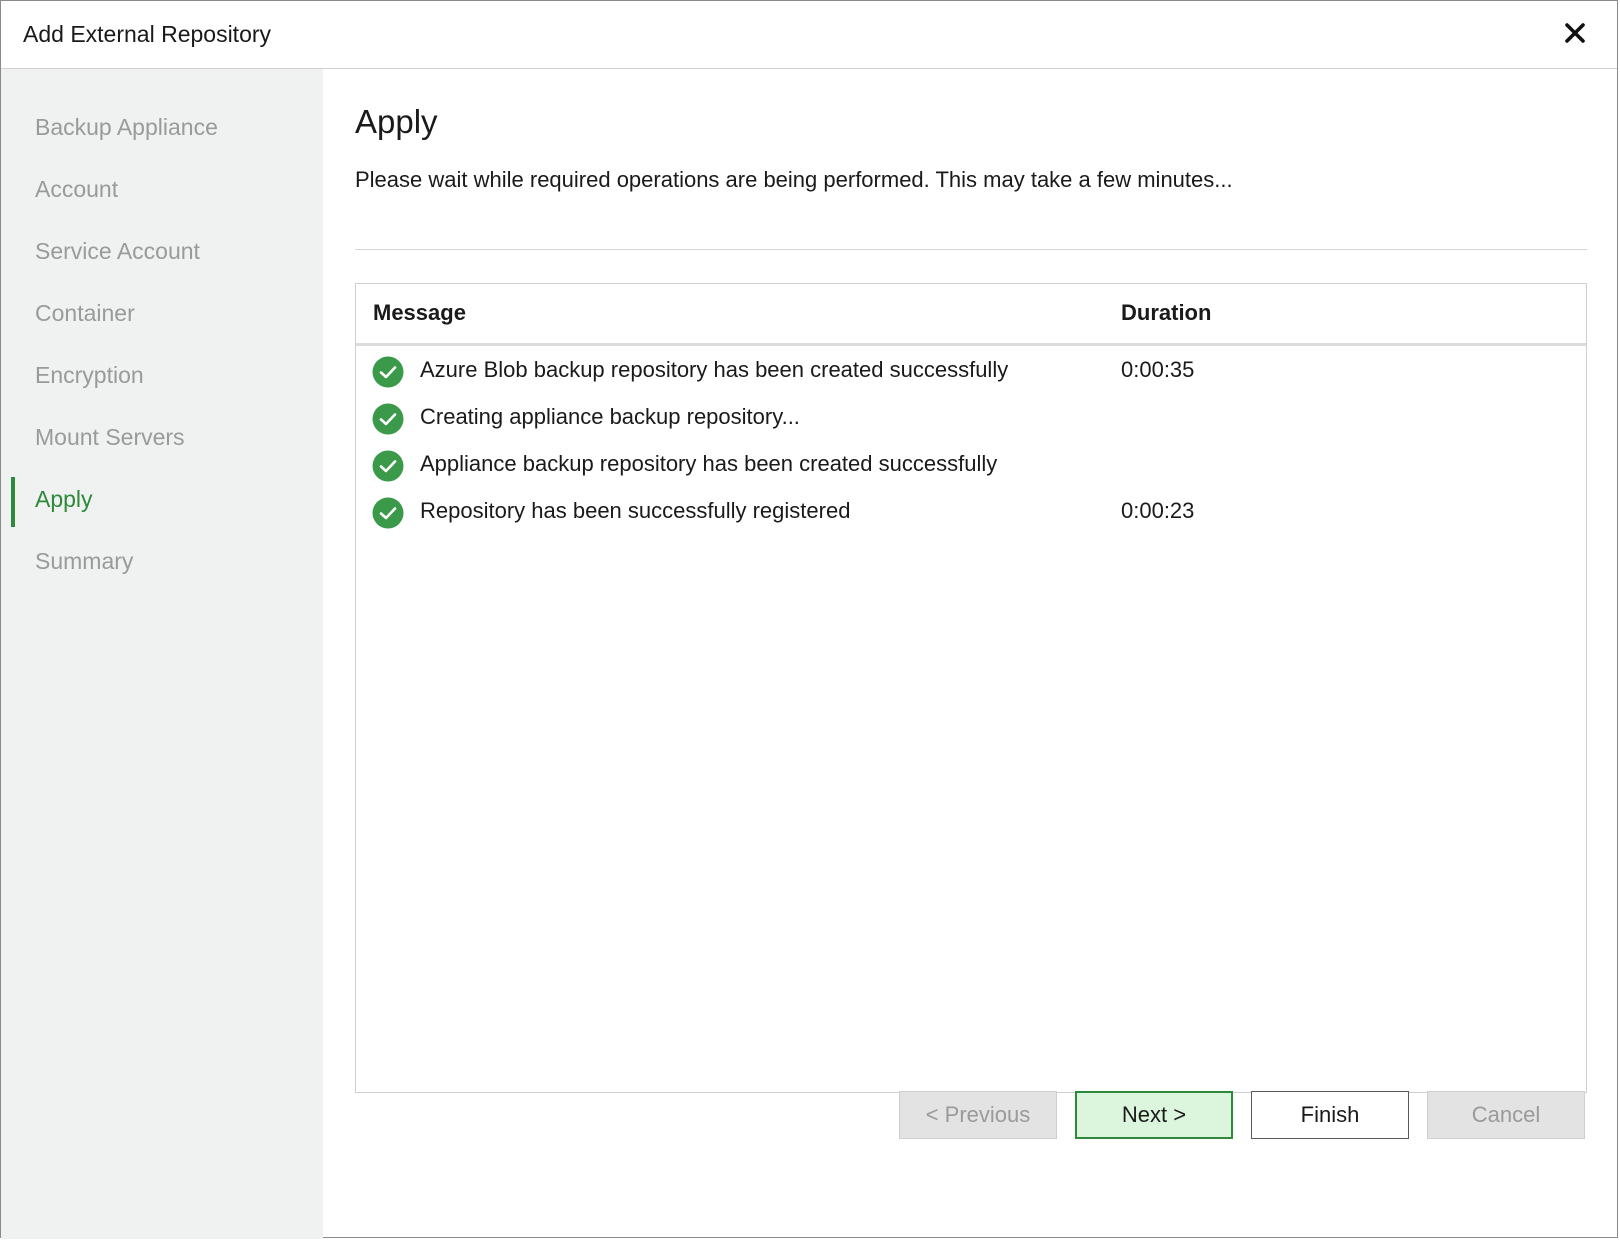  I want to click on close-icon, so click(1575, 33).